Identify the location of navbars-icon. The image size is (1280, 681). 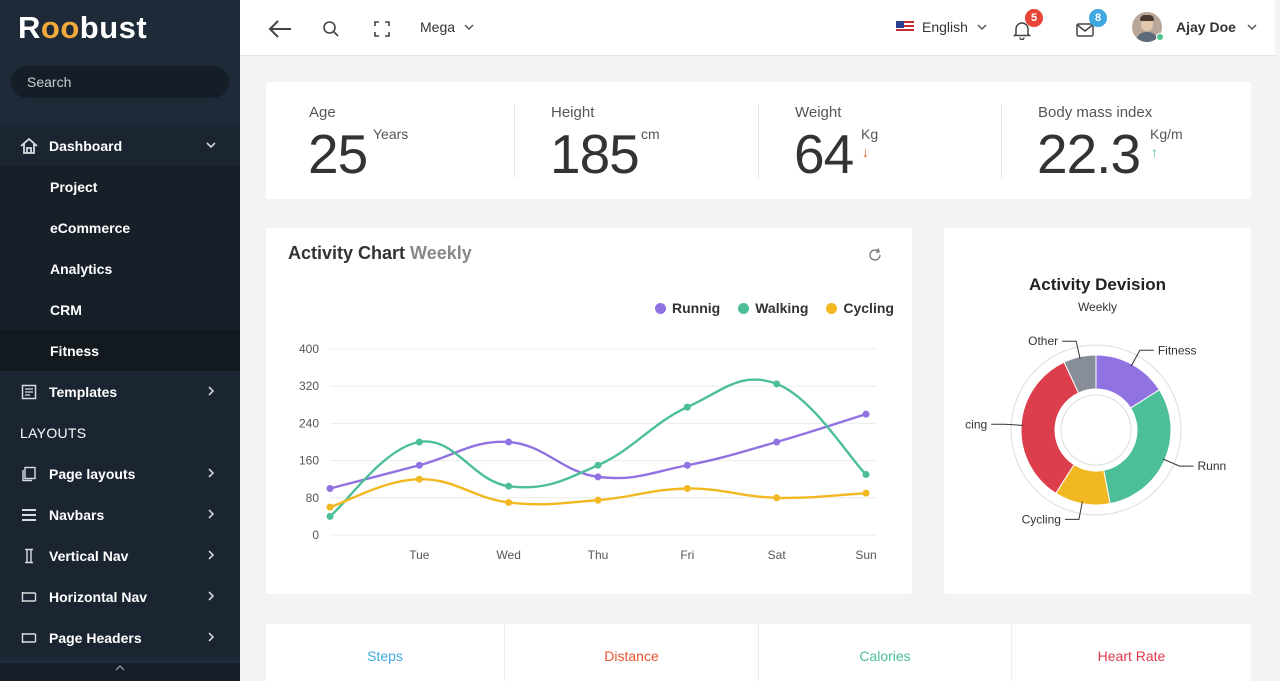
(29, 515).